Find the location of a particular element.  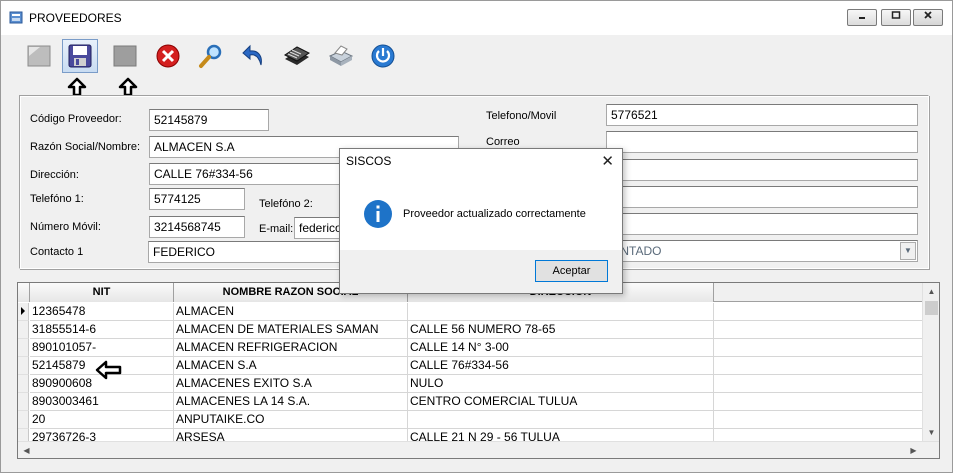

minimize-button is located at coordinates (862, 17).